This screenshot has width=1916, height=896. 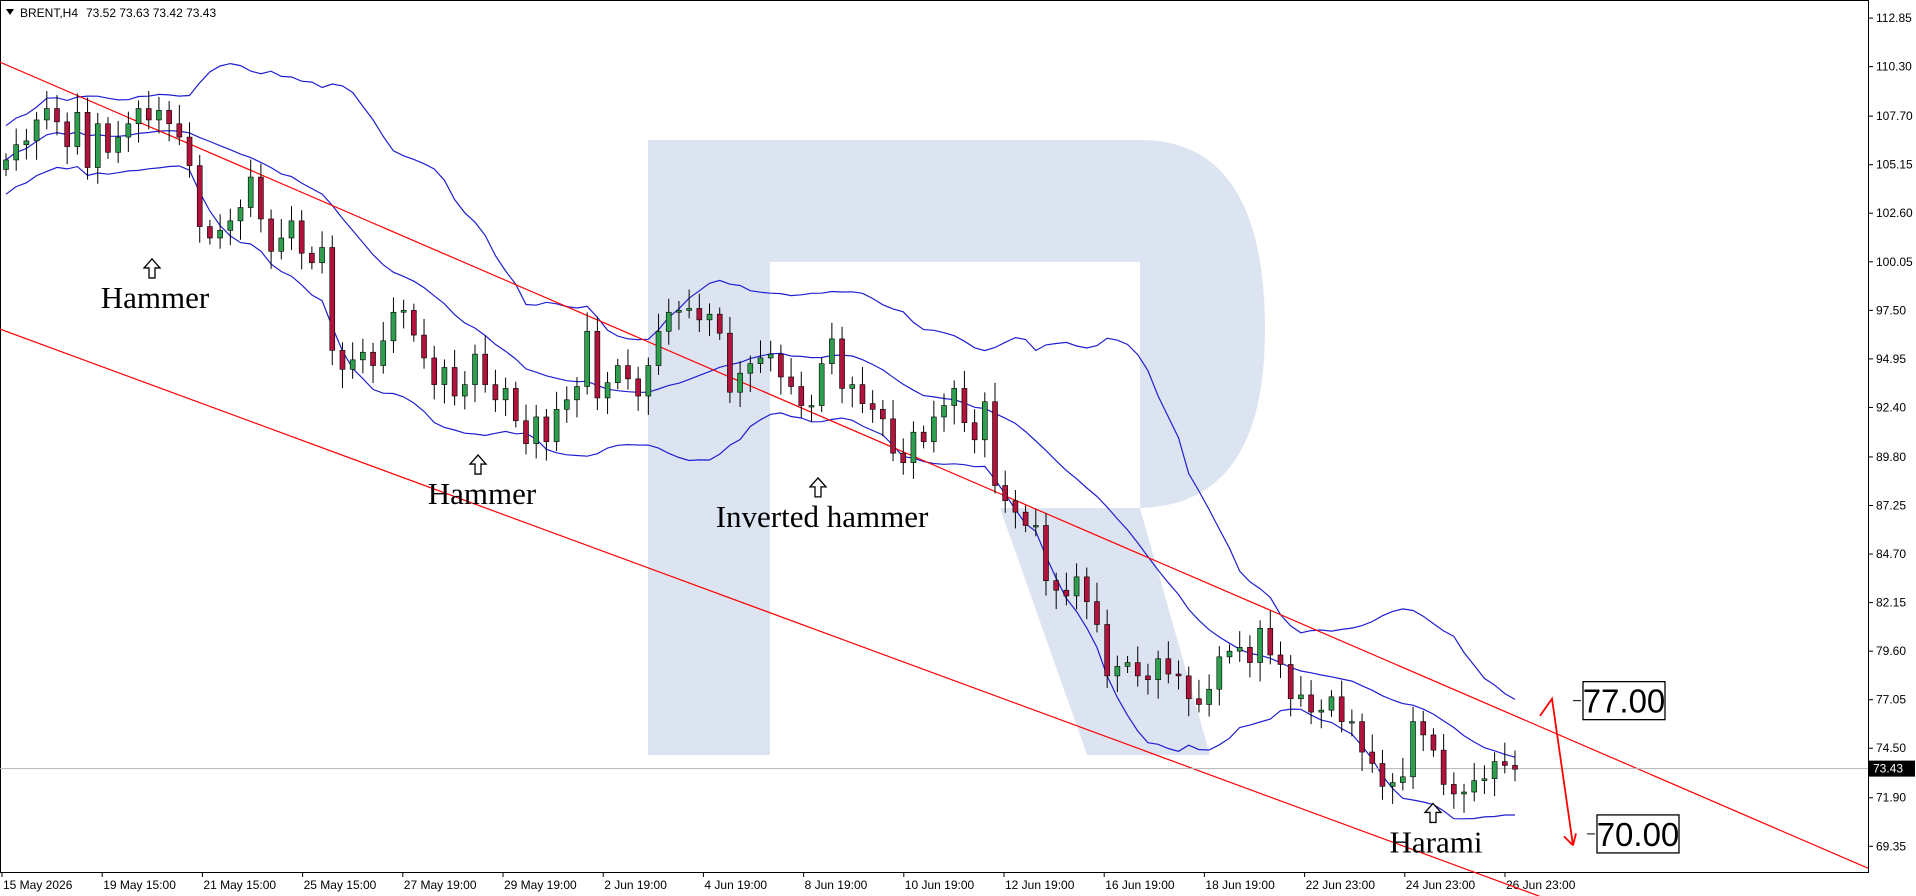 I want to click on price-tick-label: 71.90, so click(x=1891, y=798).